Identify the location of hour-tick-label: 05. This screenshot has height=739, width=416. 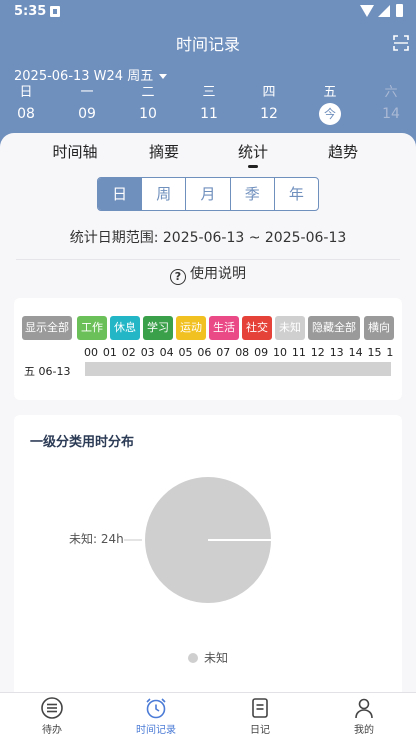
(185, 352).